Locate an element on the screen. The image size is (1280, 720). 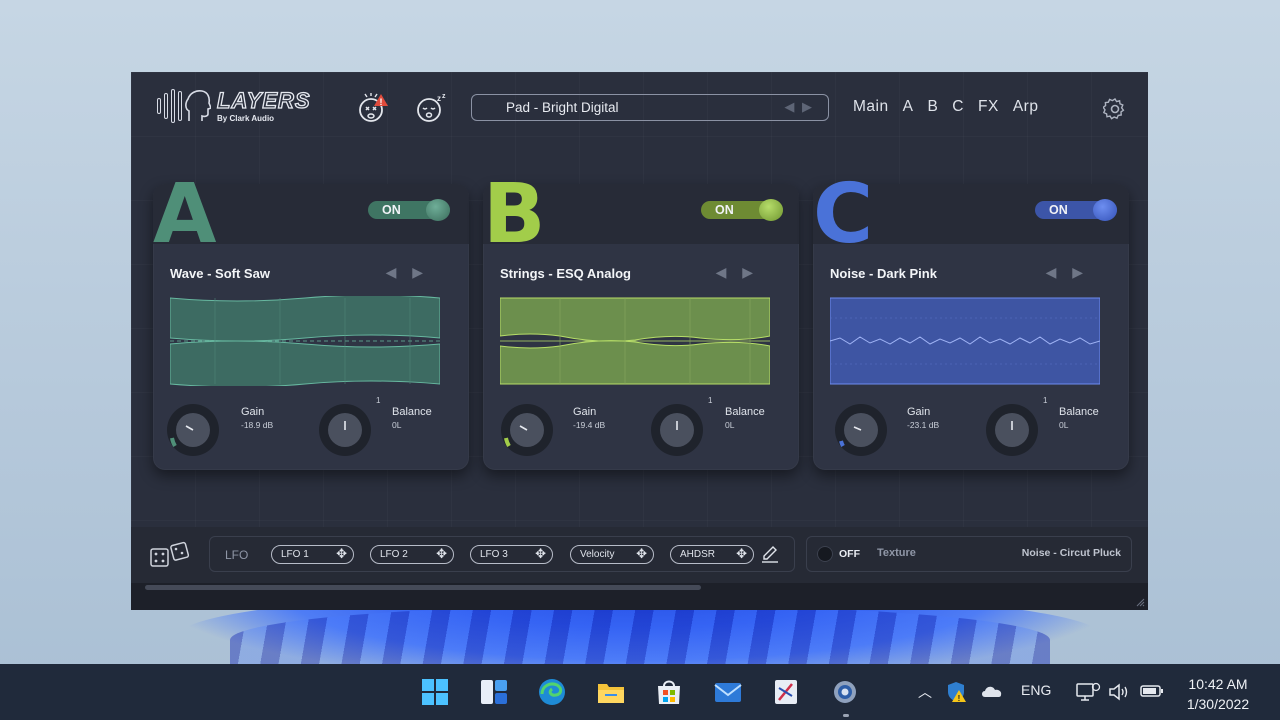
layer-b-gain-label: Gain is located at coordinates (585, 412).